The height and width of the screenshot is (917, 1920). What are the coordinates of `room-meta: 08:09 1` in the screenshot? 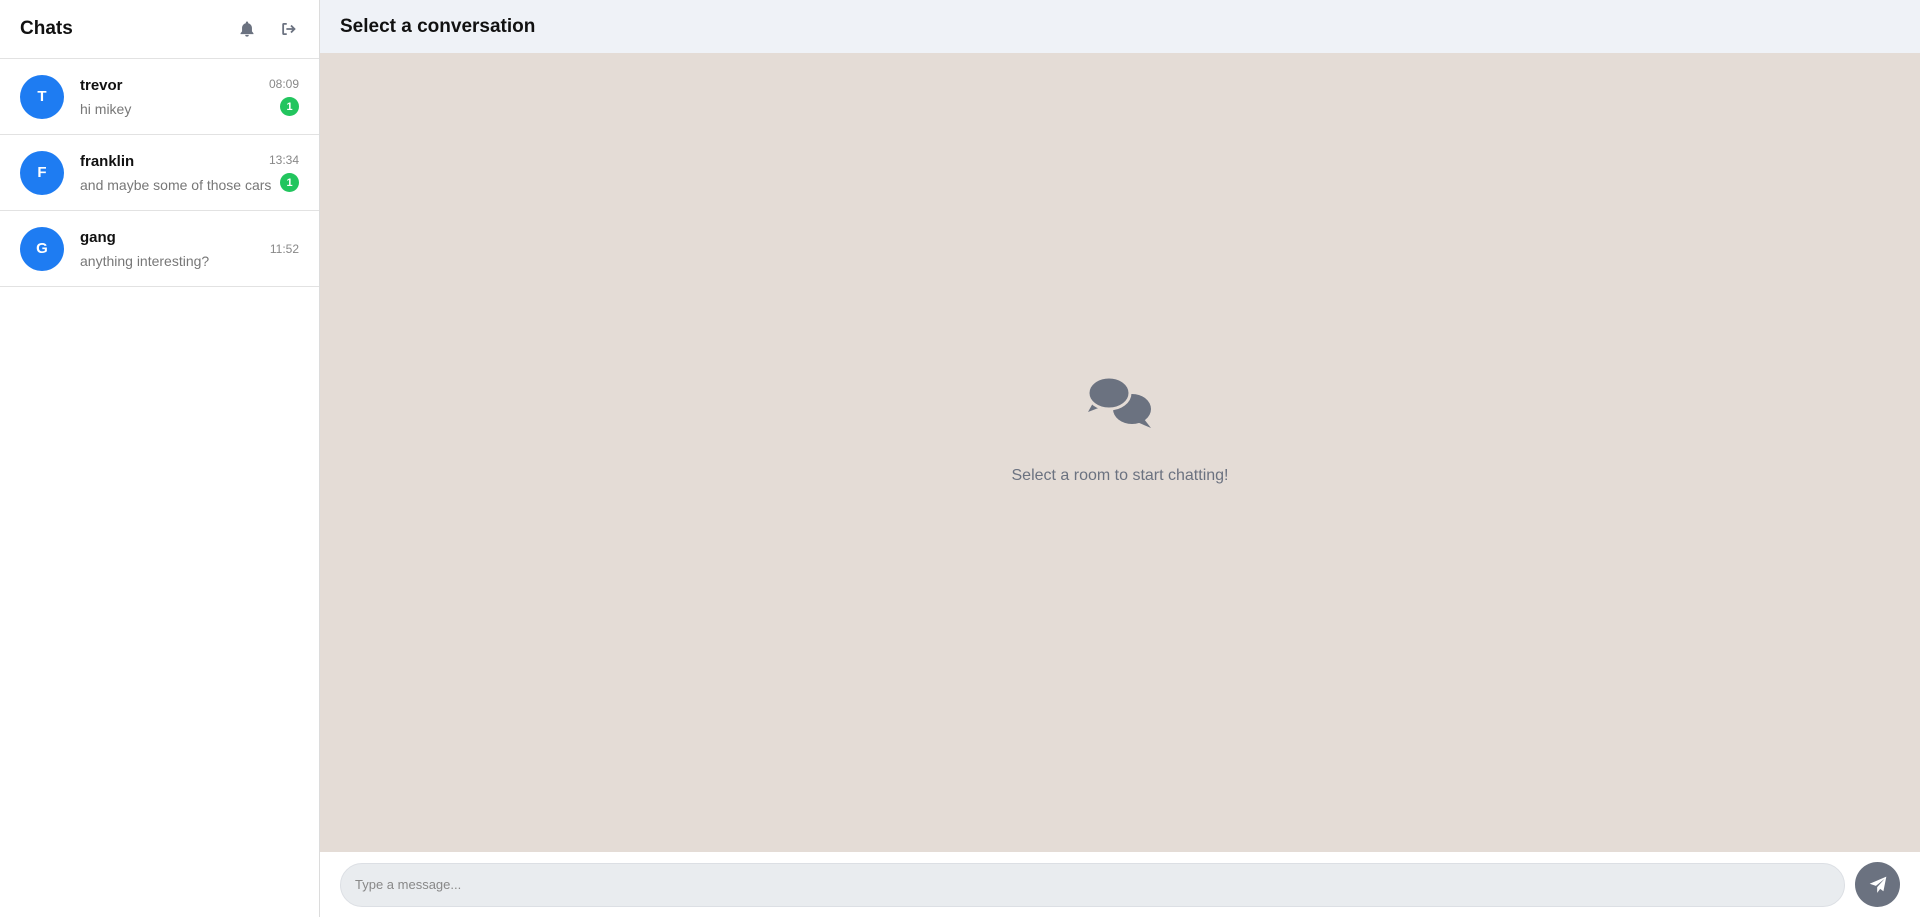 It's located at (284, 96).